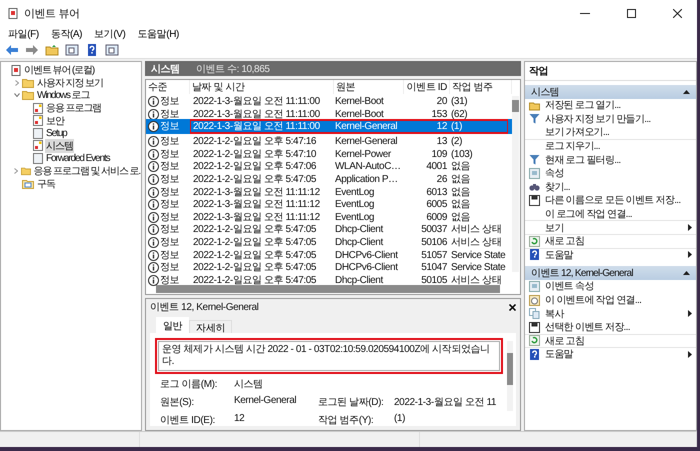  What do you see at coordinates (56, 133) in the screenshot?
I see `tree-item: Setup` at bounding box center [56, 133].